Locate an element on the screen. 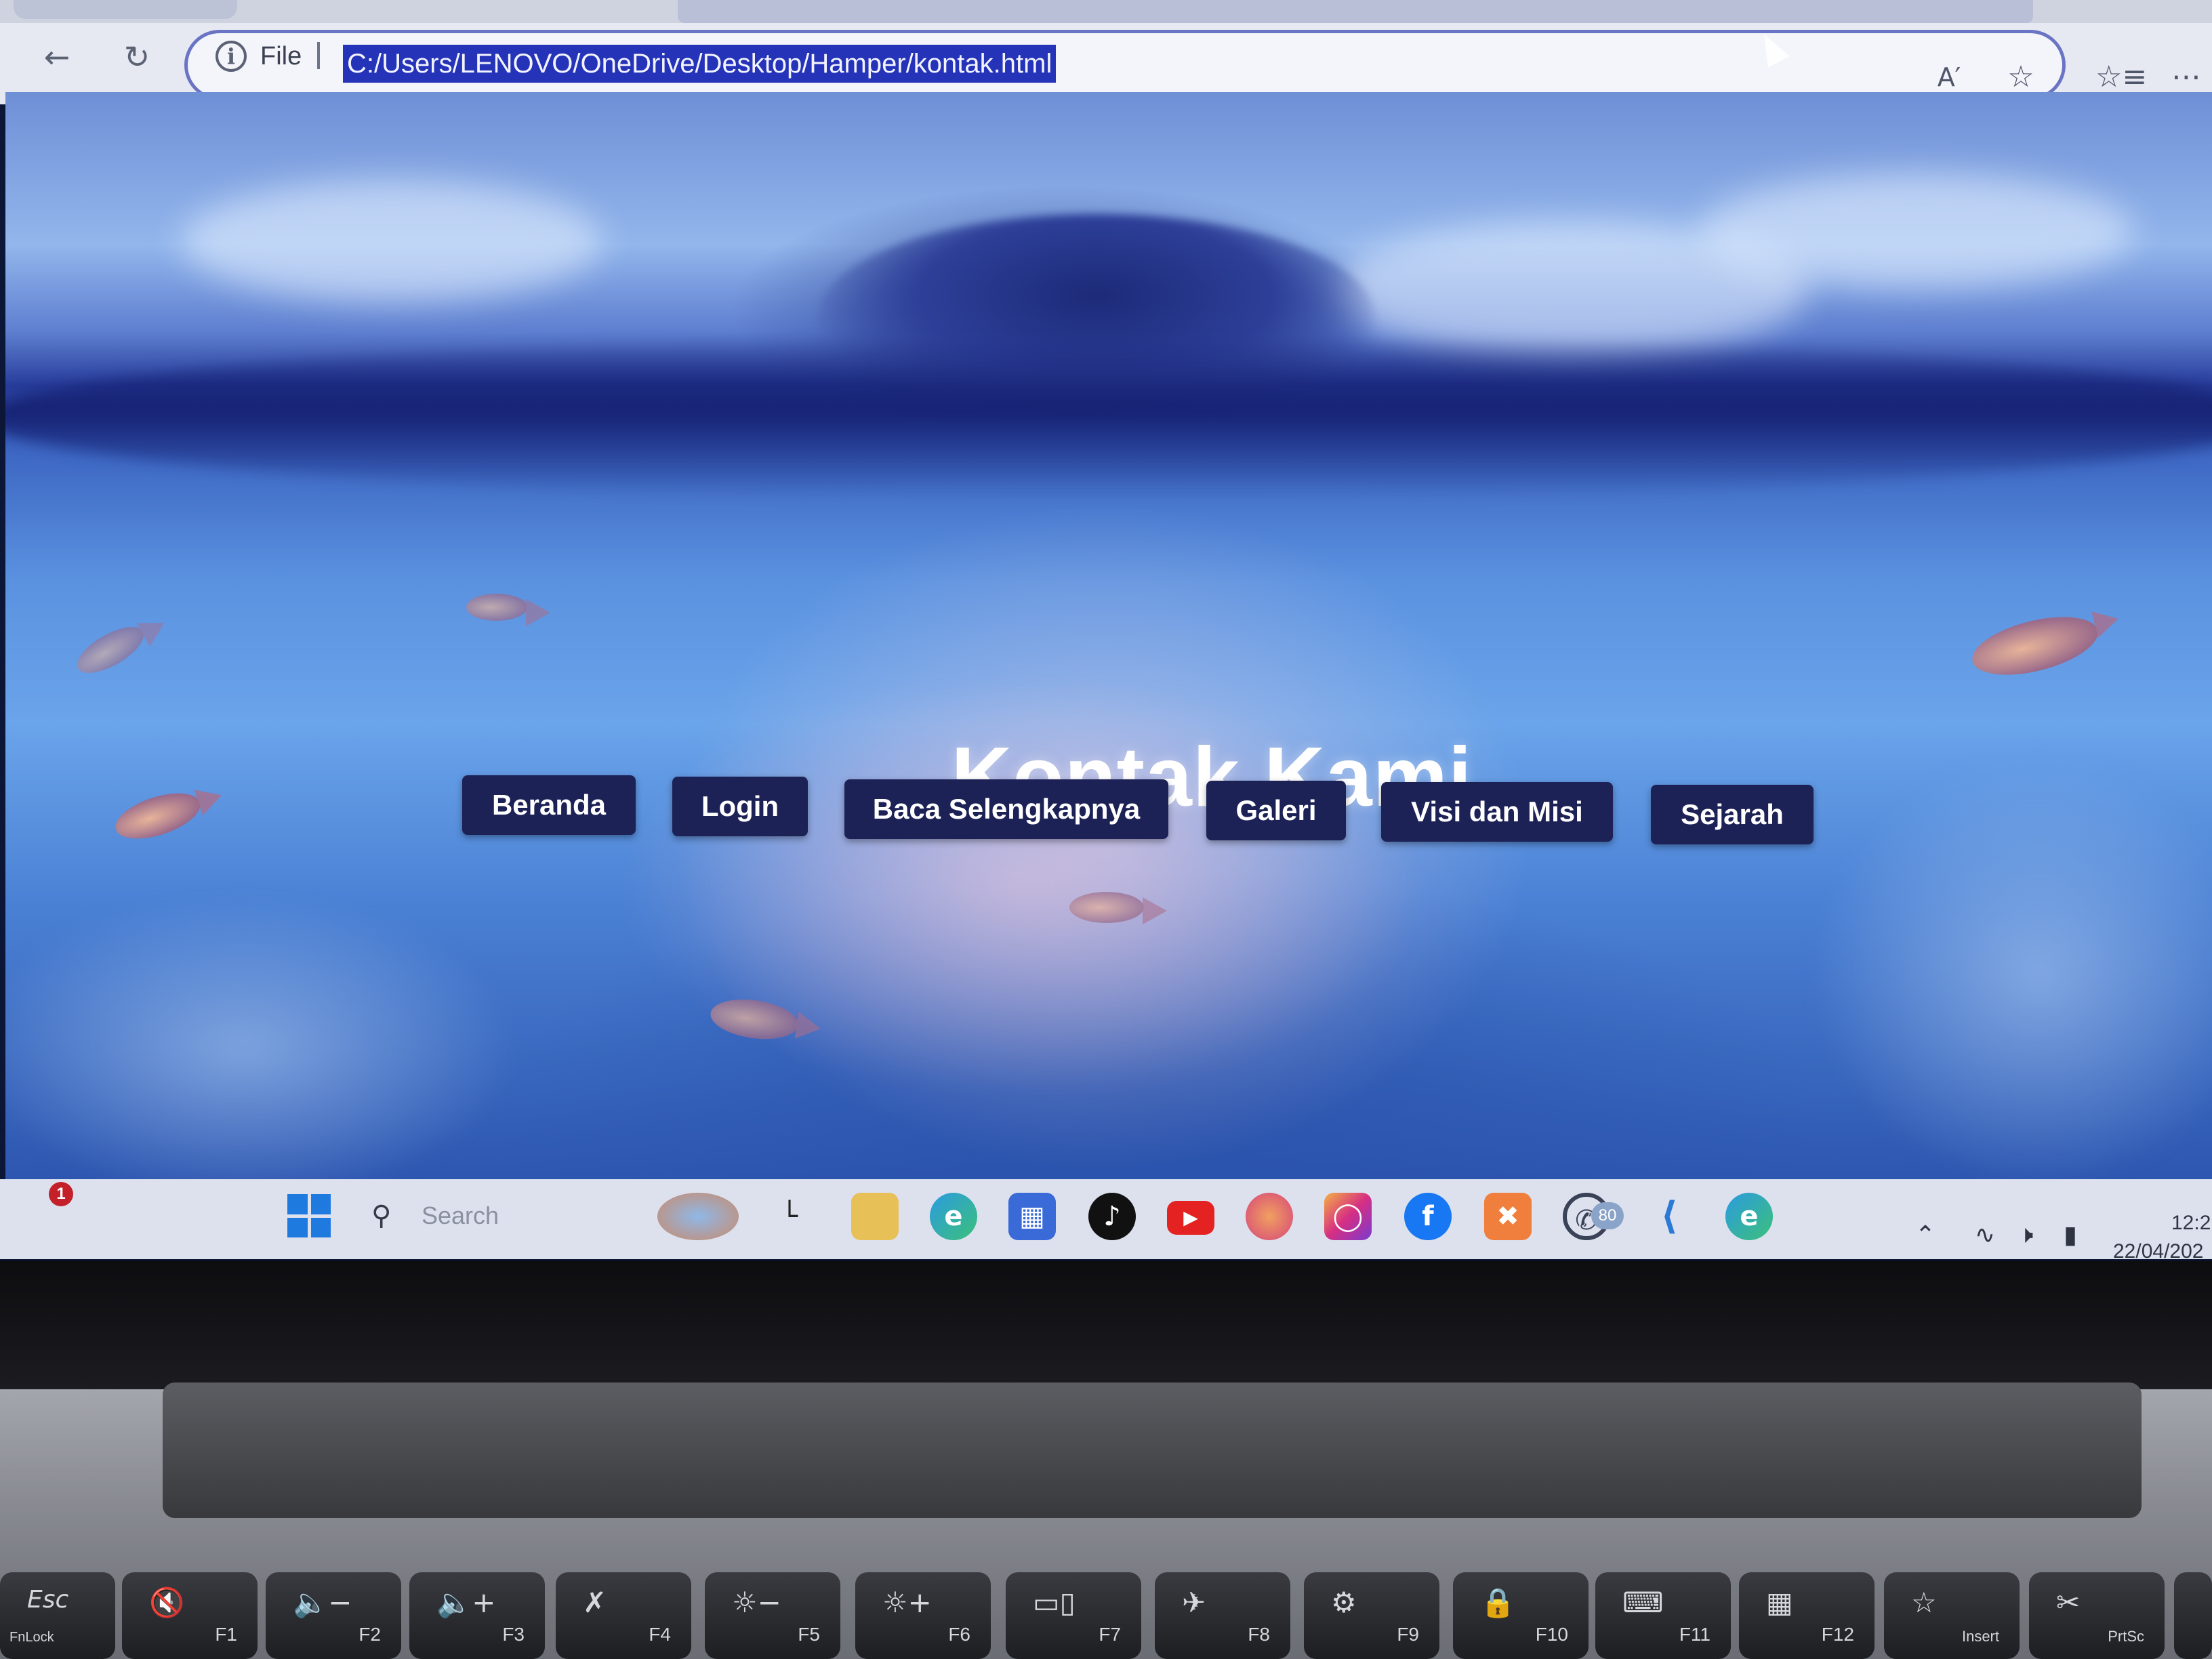  key-f8: ✈ F8 is located at coordinates (1222, 1615).